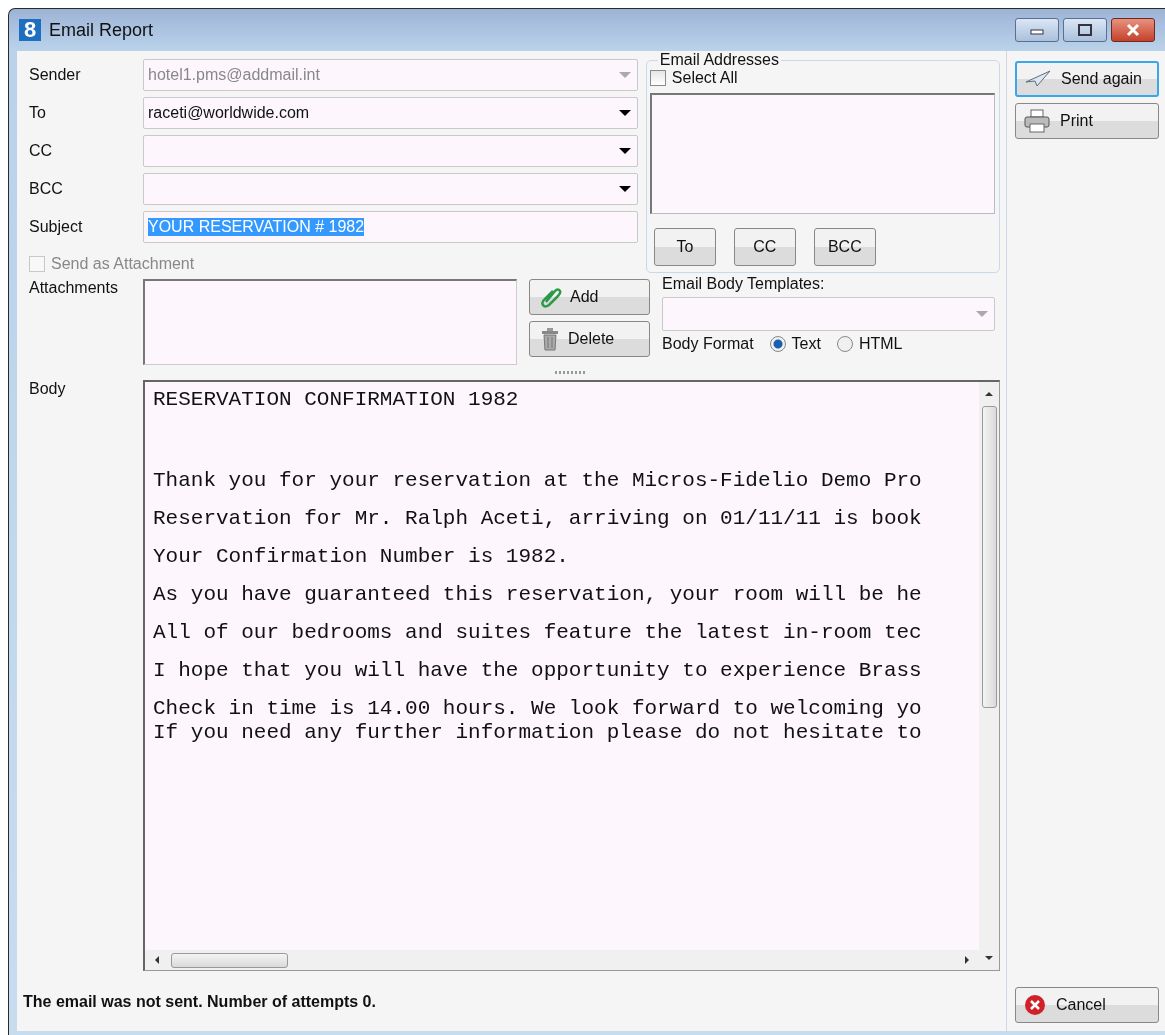 The height and width of the screenshot is (1035, 1165). I want to click on maximize-icon, so click(1085, 30).